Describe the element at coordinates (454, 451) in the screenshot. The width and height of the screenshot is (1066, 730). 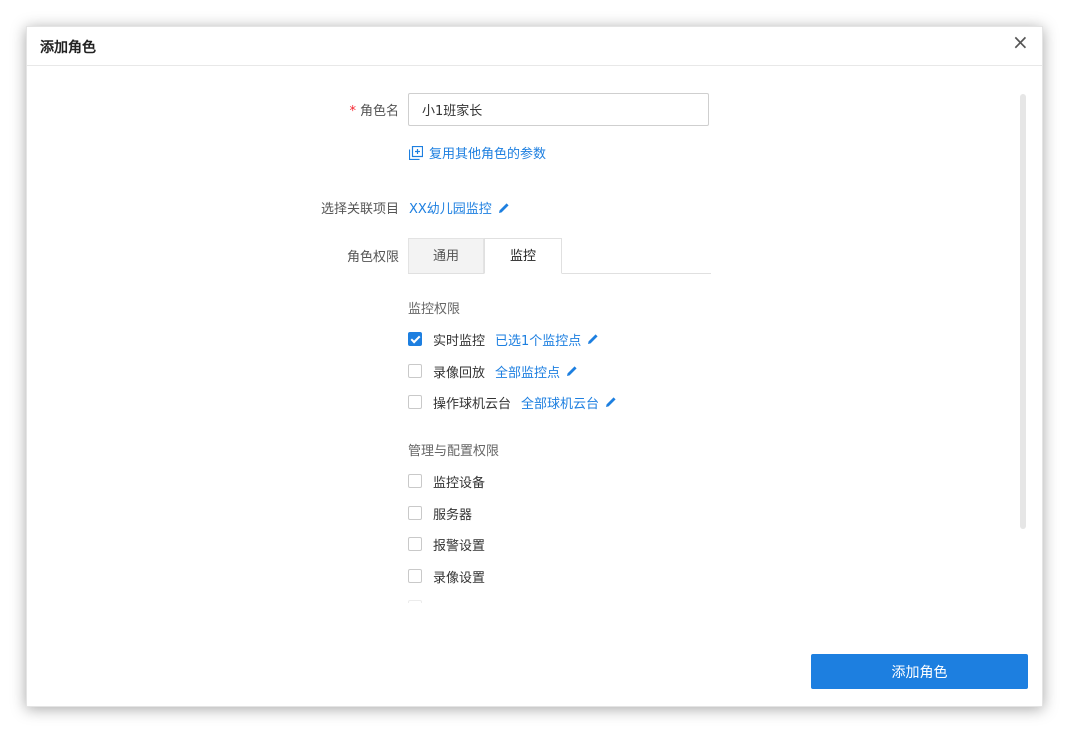
I see `manage-permissions-title: 管理与配置权限` at that location.